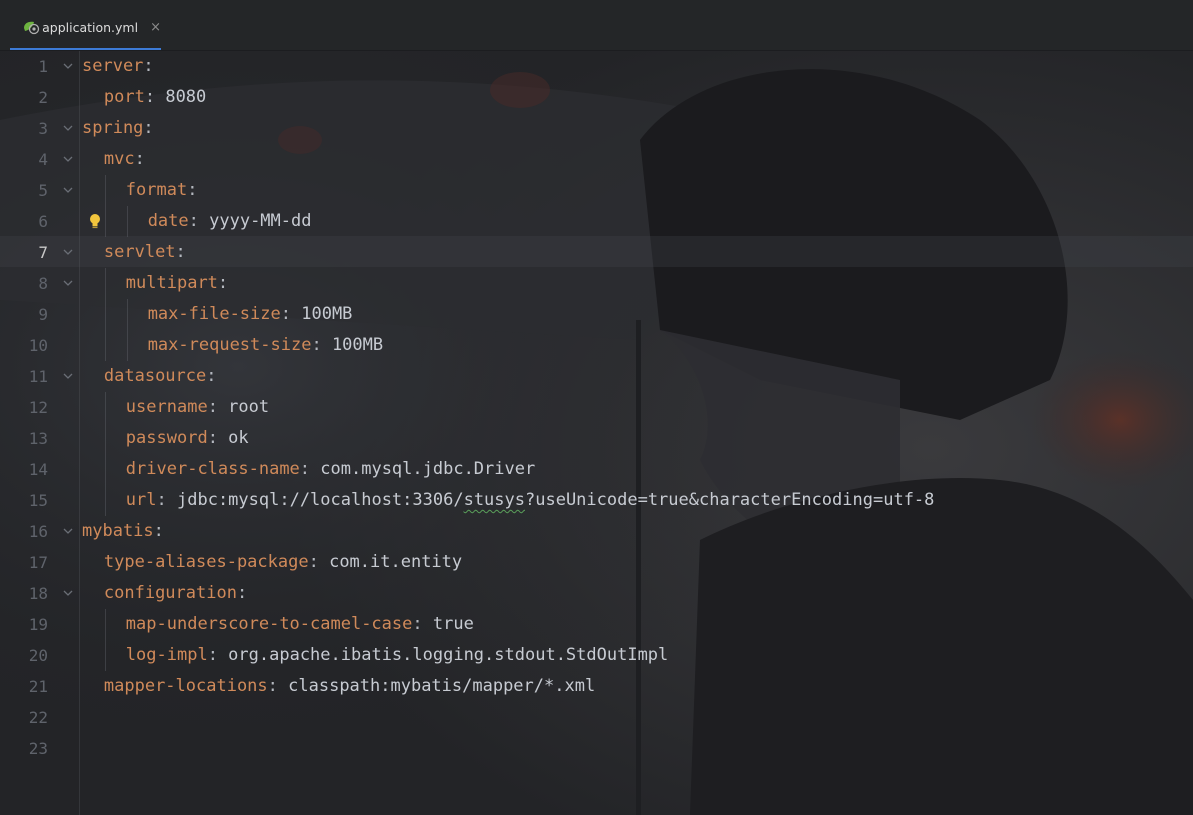 The image size is (1193, 815). I want to click on code-line: 4 mvc:, so click(596, 159).